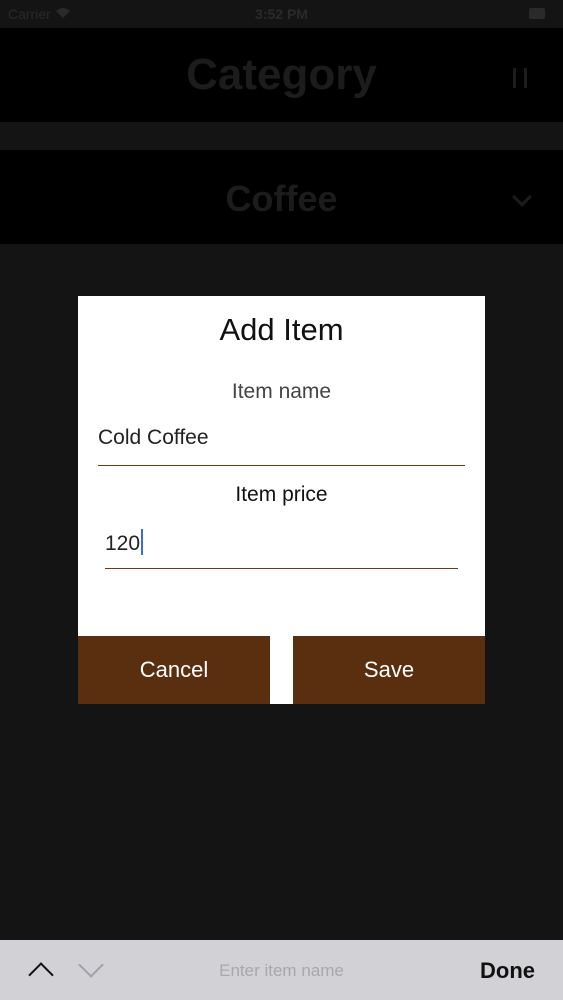 Image resolution: width=563 pixels, height=1000 pixels. What do you see at coordinates (520, 78) in the screenshot?
I see `menu-icon` at bounding box center [520, 78].